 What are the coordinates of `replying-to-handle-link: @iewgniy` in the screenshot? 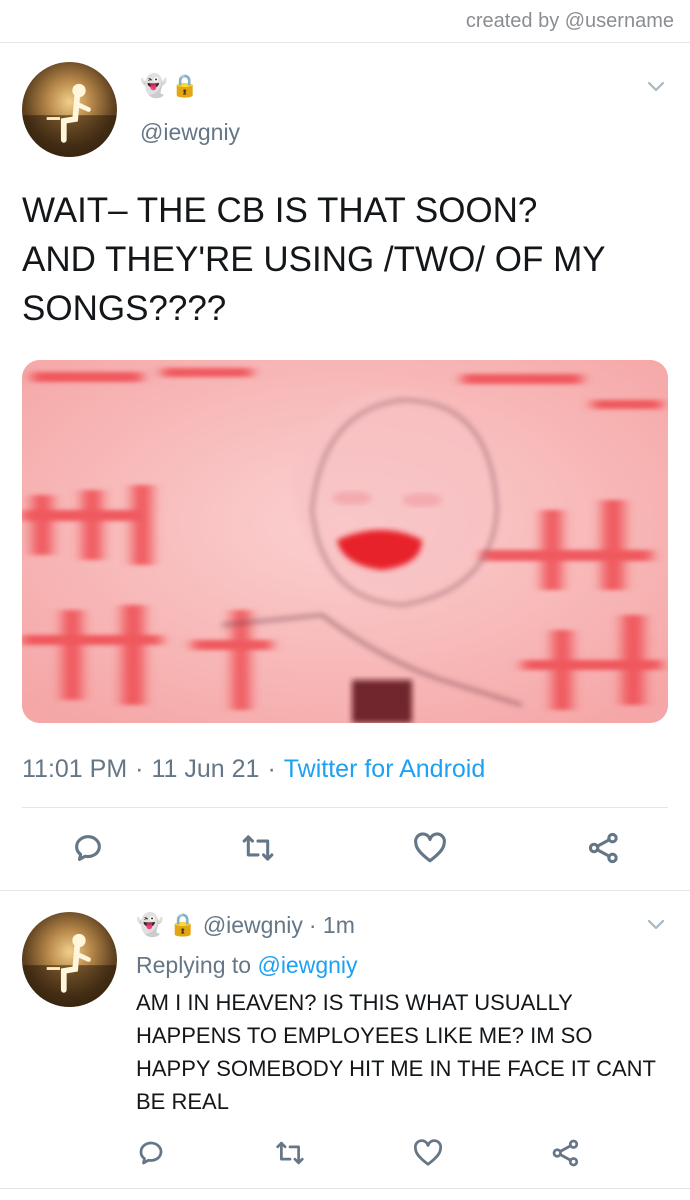 It's located at (307, 965).